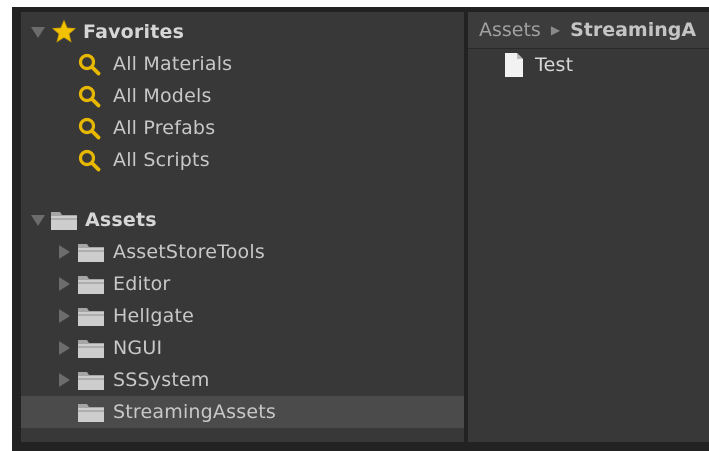 Image resolution: width=709 pixels, height=451 pixels. I want to click on folder-label: Hellgate, so click(153, 316).